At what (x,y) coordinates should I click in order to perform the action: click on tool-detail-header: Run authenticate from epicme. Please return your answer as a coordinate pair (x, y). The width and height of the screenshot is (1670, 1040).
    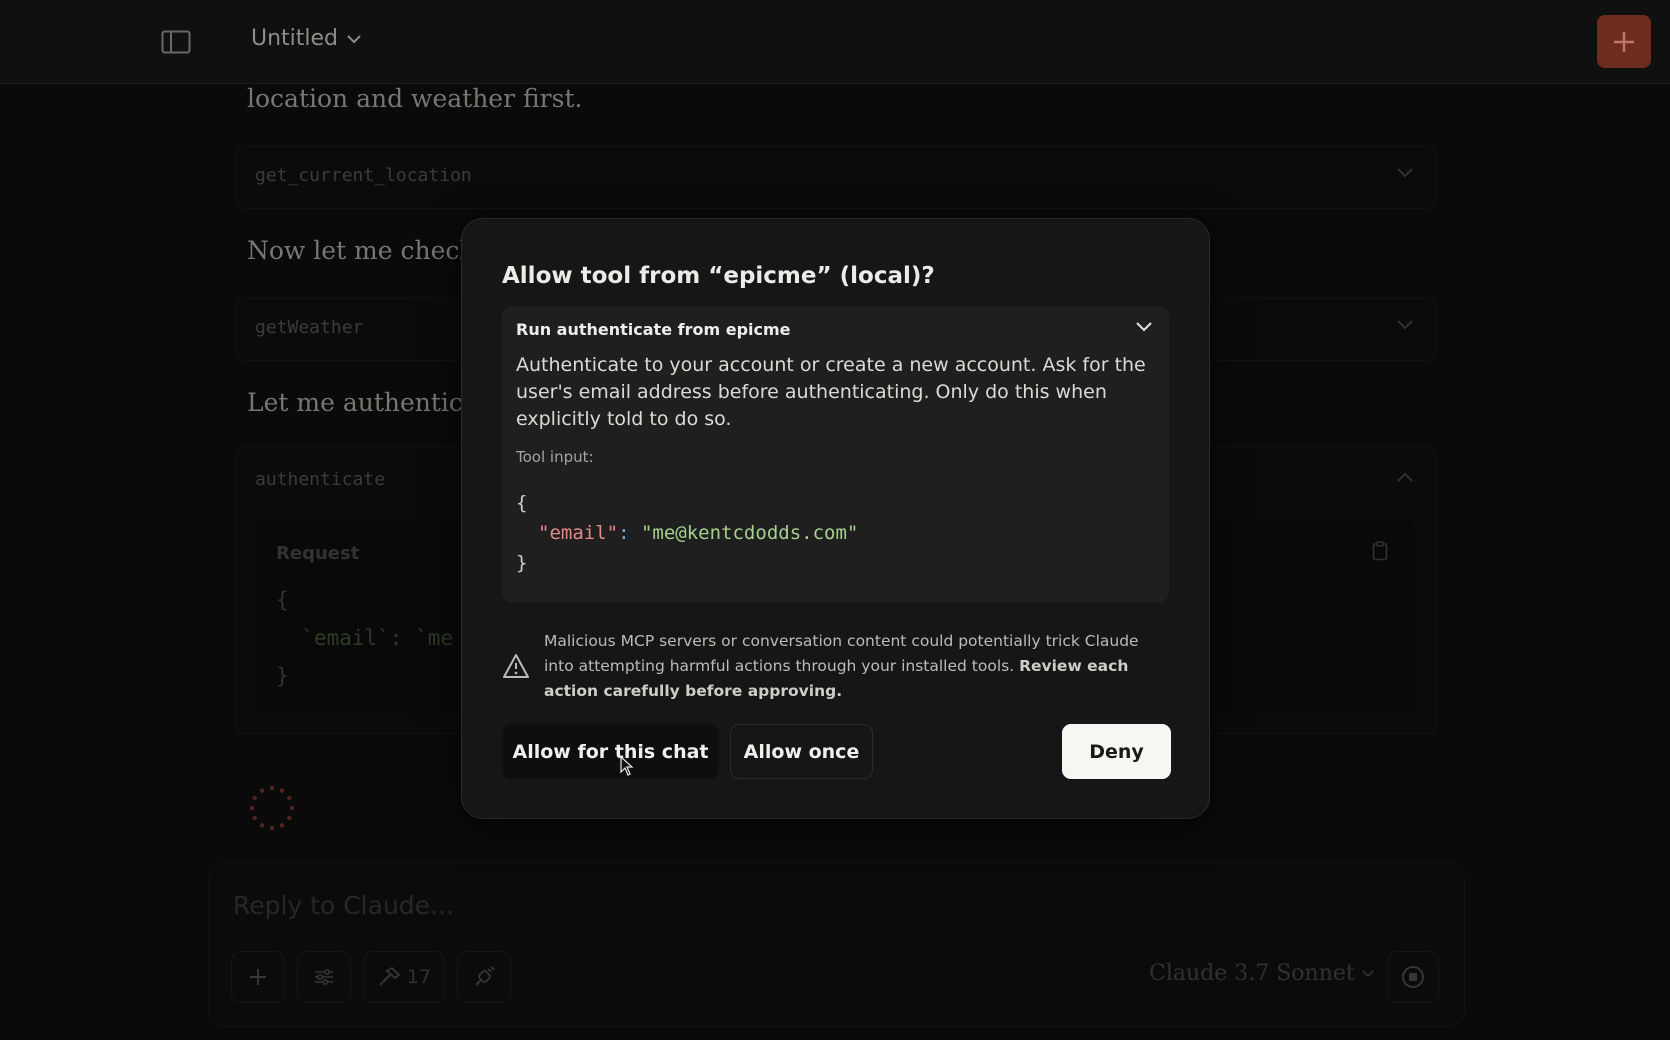
    Looking at the image, I should click on (653, 329).